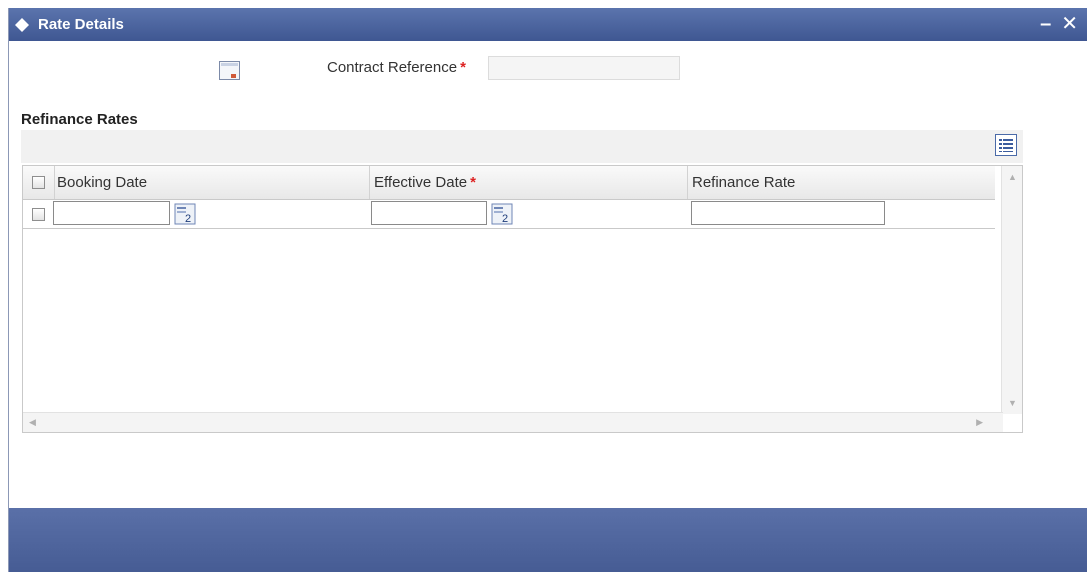 Image resolution: width=1087 pixels, height=572 pixels. I want to click on select-all-checkbox, so click(38, 182).